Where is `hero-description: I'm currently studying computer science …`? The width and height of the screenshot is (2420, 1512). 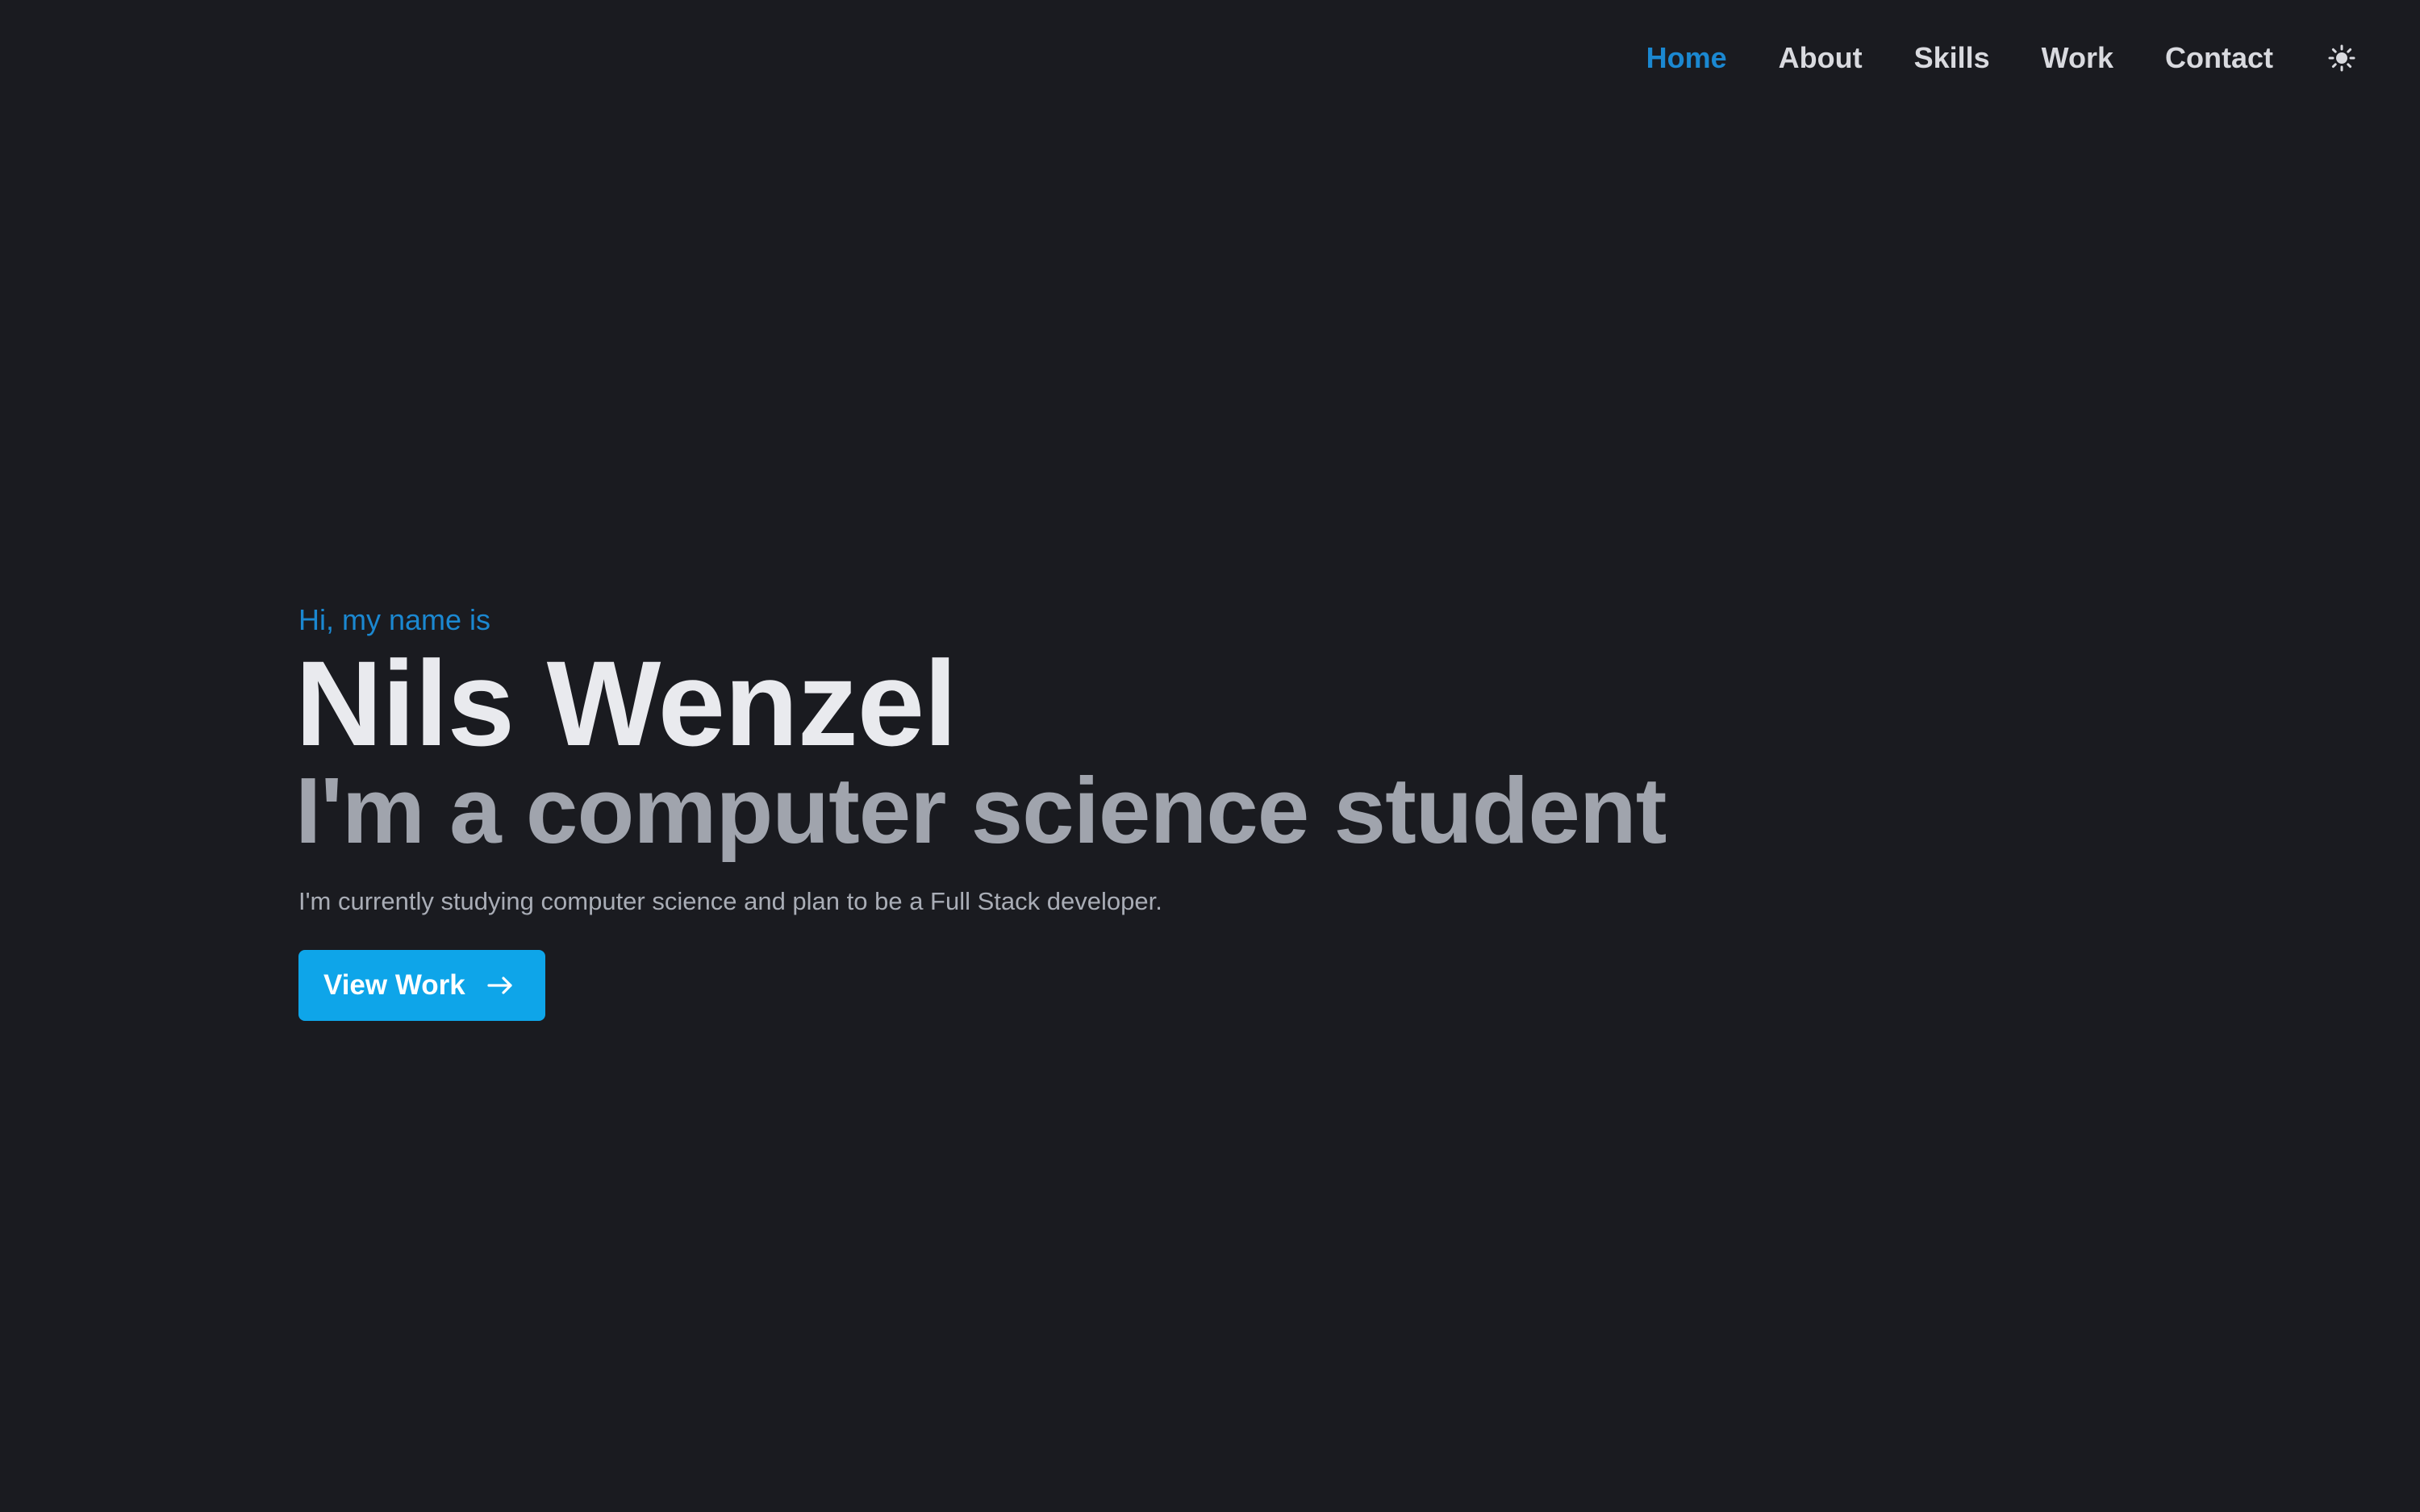
hero-description: I'm currently studying computer science … is located at coordinates (730, 901).